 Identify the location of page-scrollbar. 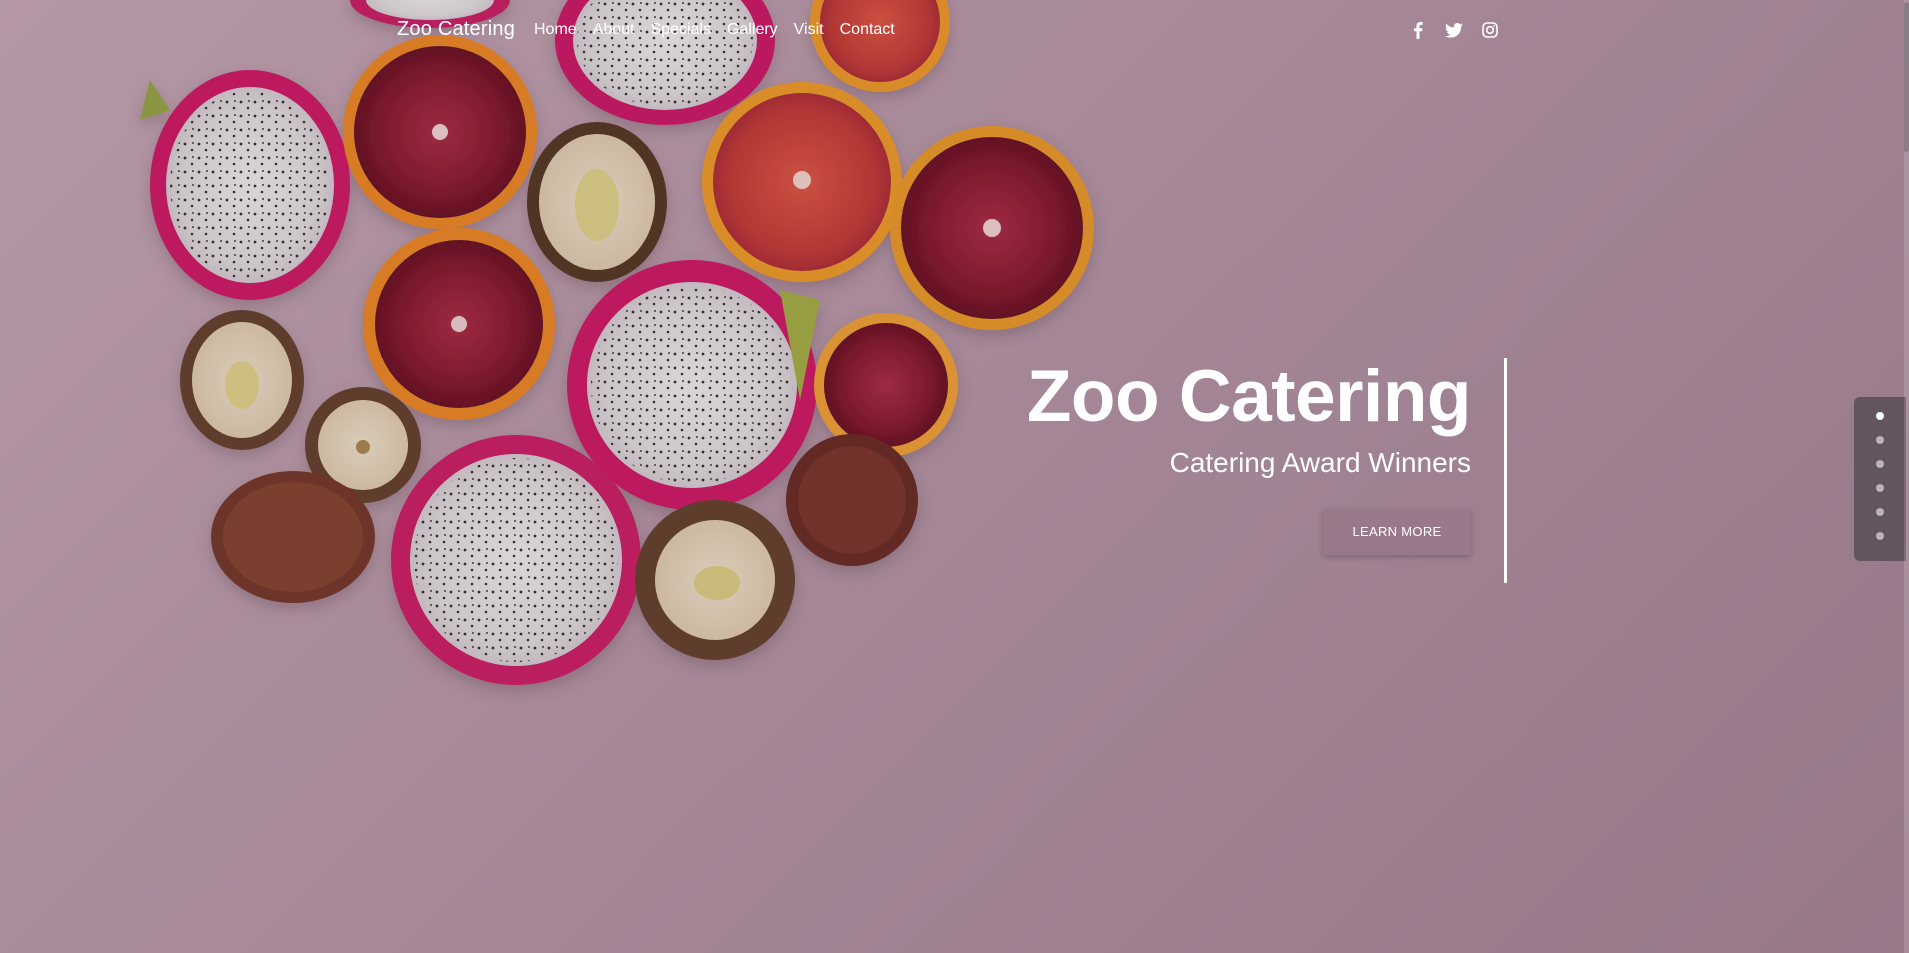
(1906, 476).